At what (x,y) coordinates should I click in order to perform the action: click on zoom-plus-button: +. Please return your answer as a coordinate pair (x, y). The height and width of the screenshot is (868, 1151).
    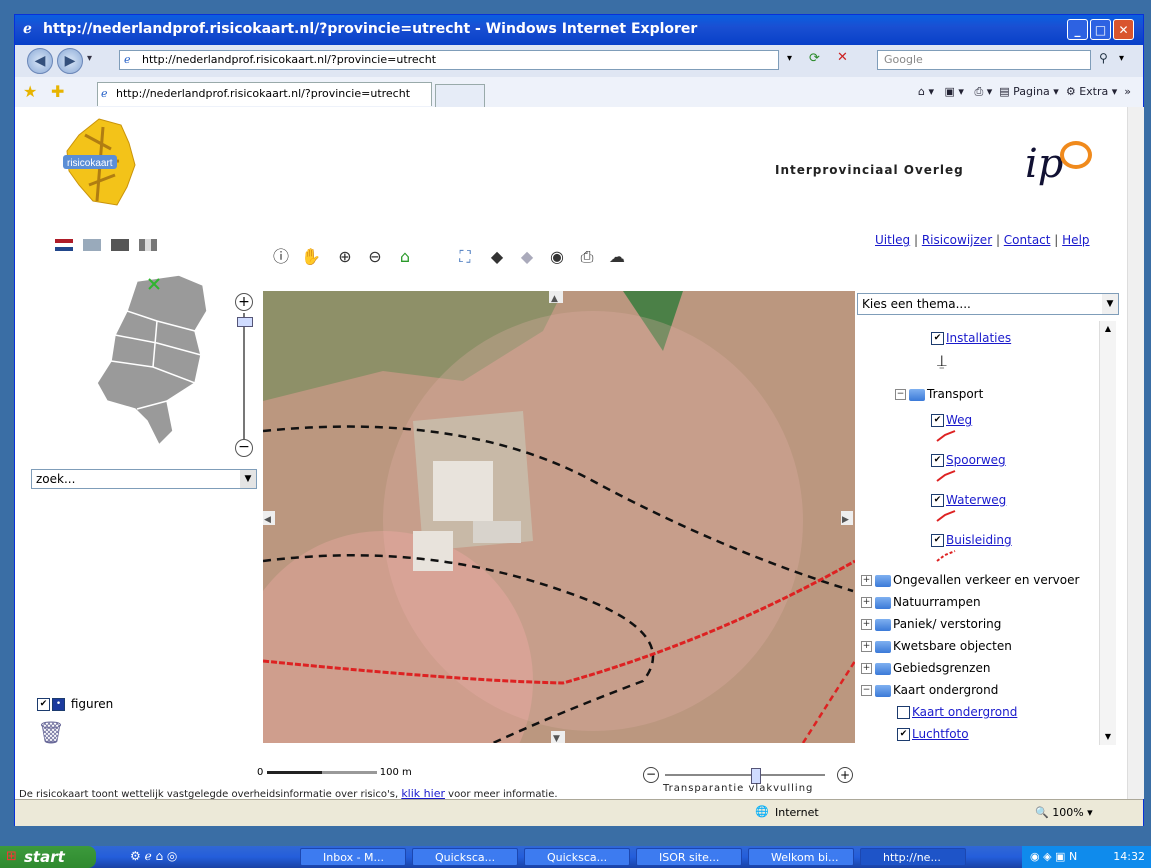
    Looking at the image, I should click on (244, 302).